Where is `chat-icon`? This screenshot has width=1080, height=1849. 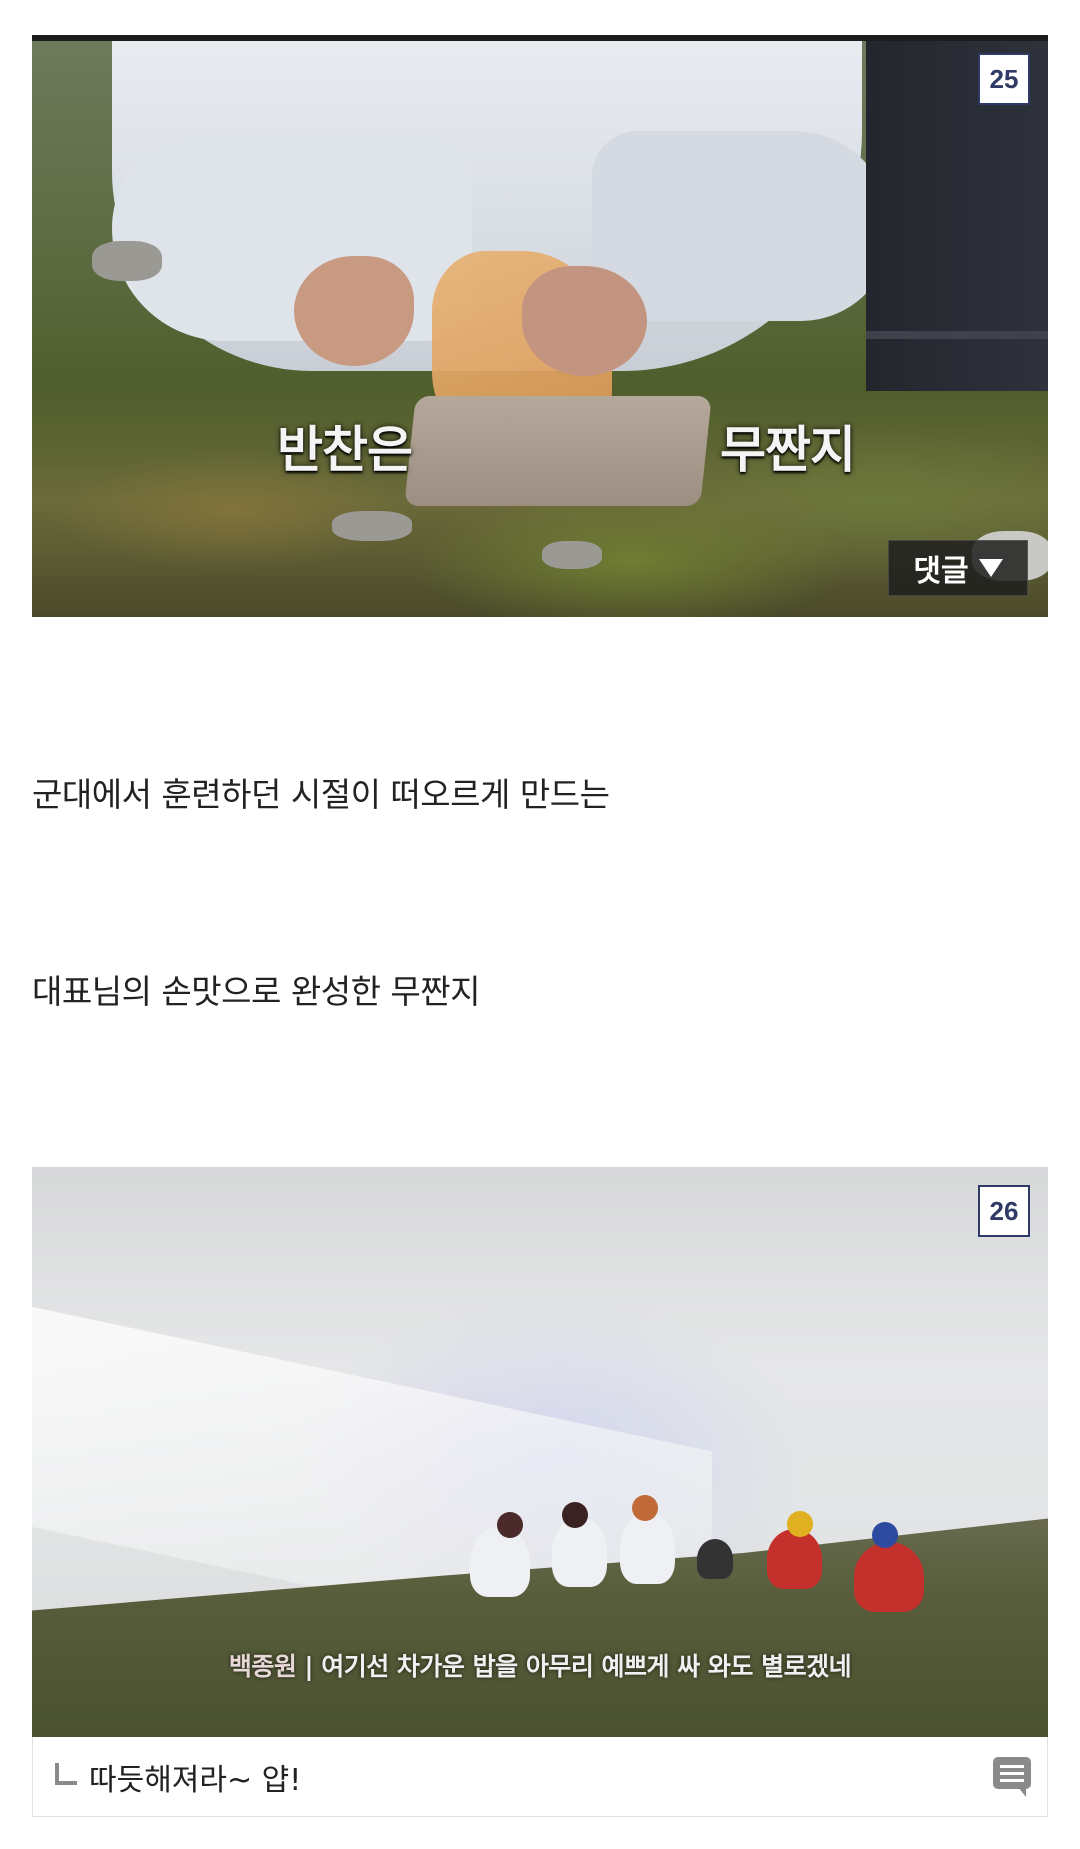 chat-icon is located at coordinates (1012, 1777).